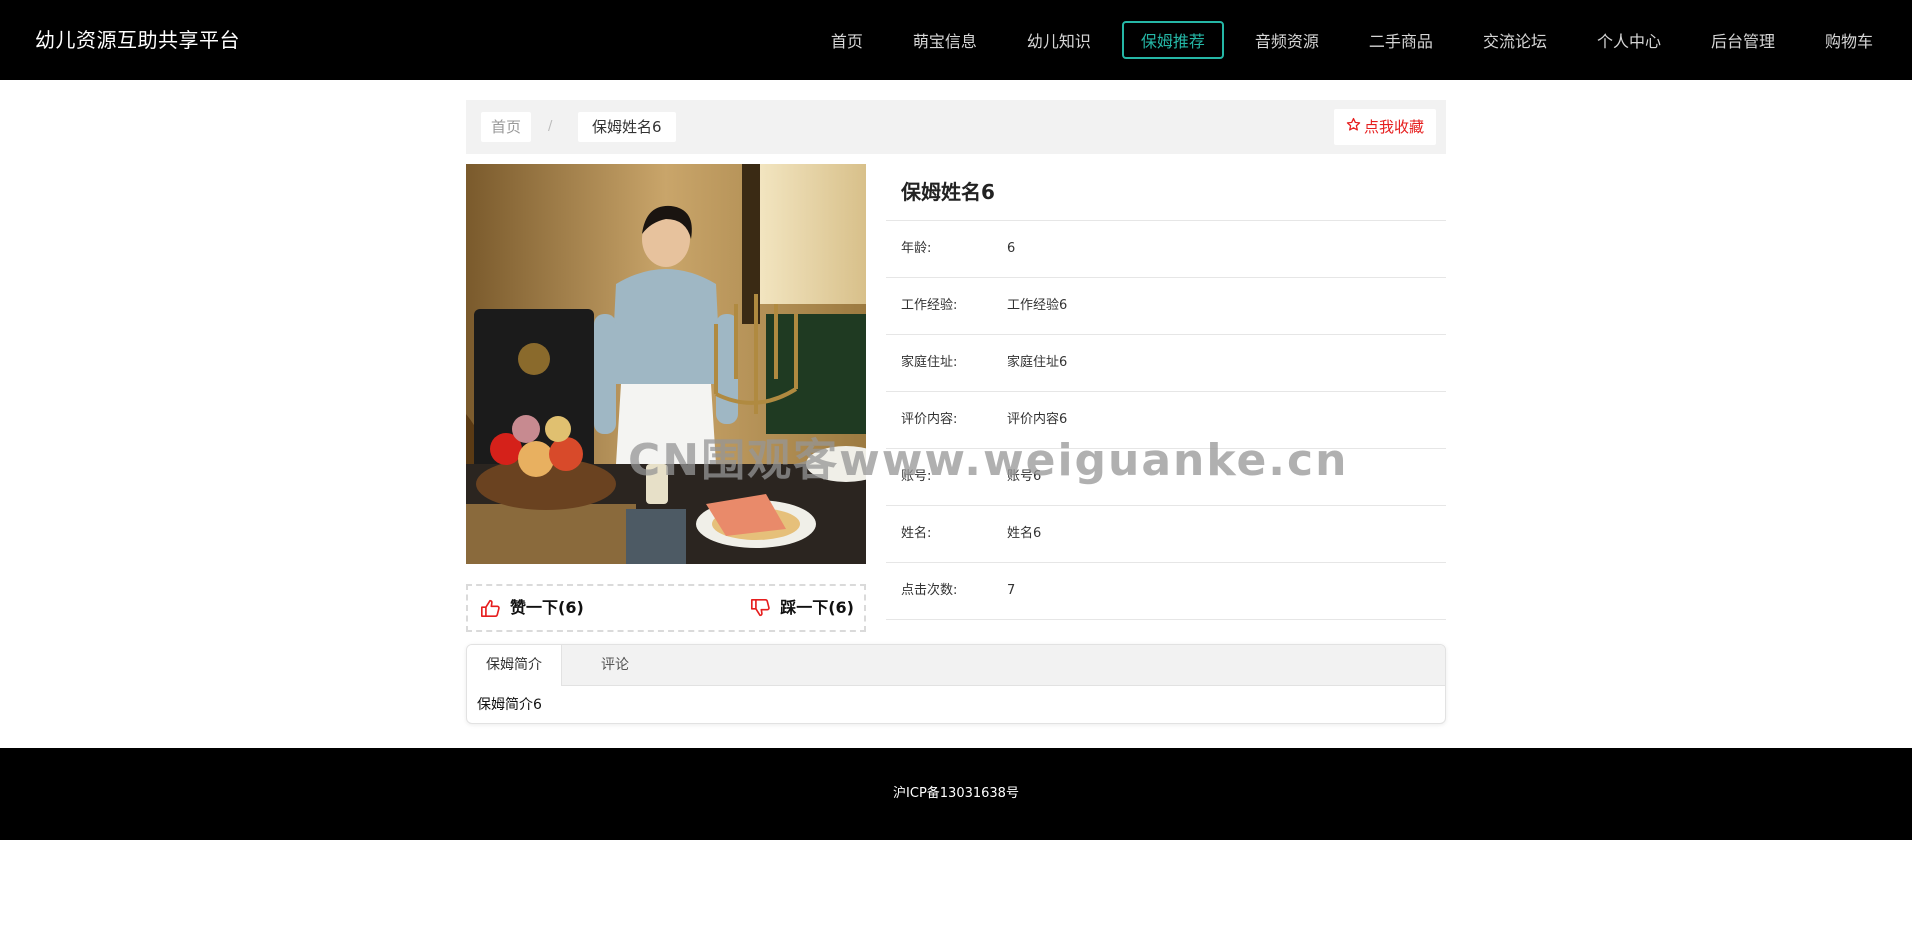 Image resolution: width=1912 pixels, height=932 pixels. Describe the element at coordinates (547, 607) in the screenshot. I see `like-label: 赞一下(6)` at that location.